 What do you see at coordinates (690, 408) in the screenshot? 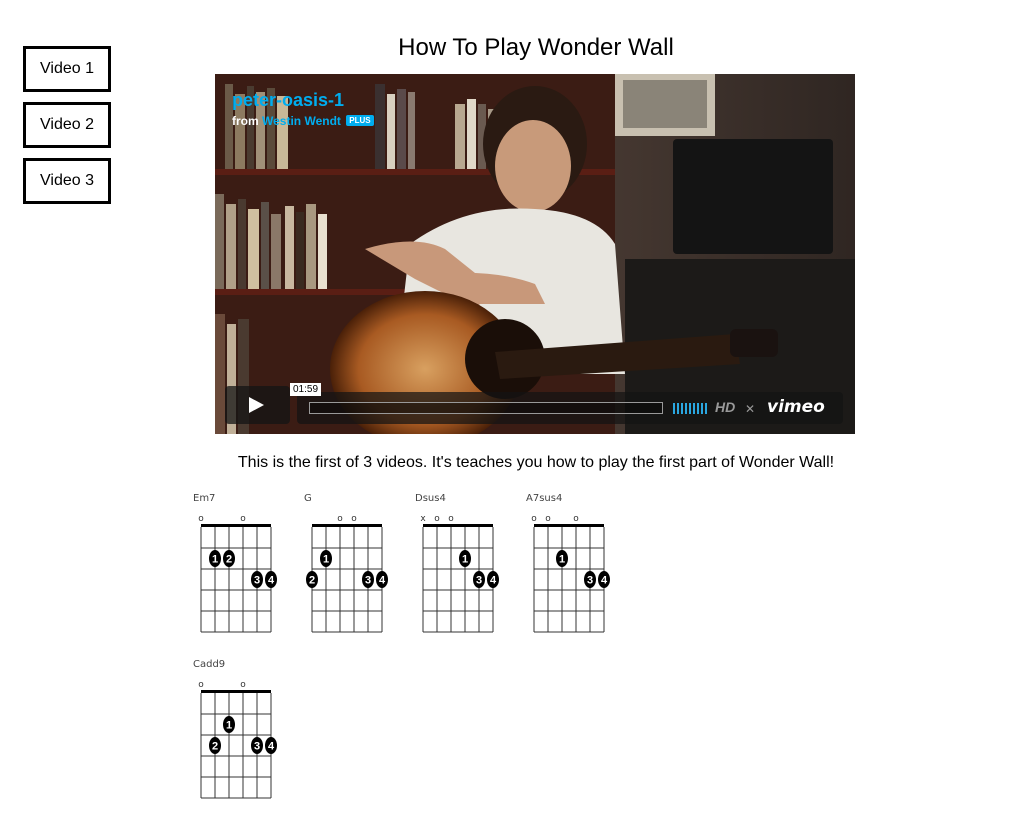
I see `volume-icon` at bounding box center [690, 408].